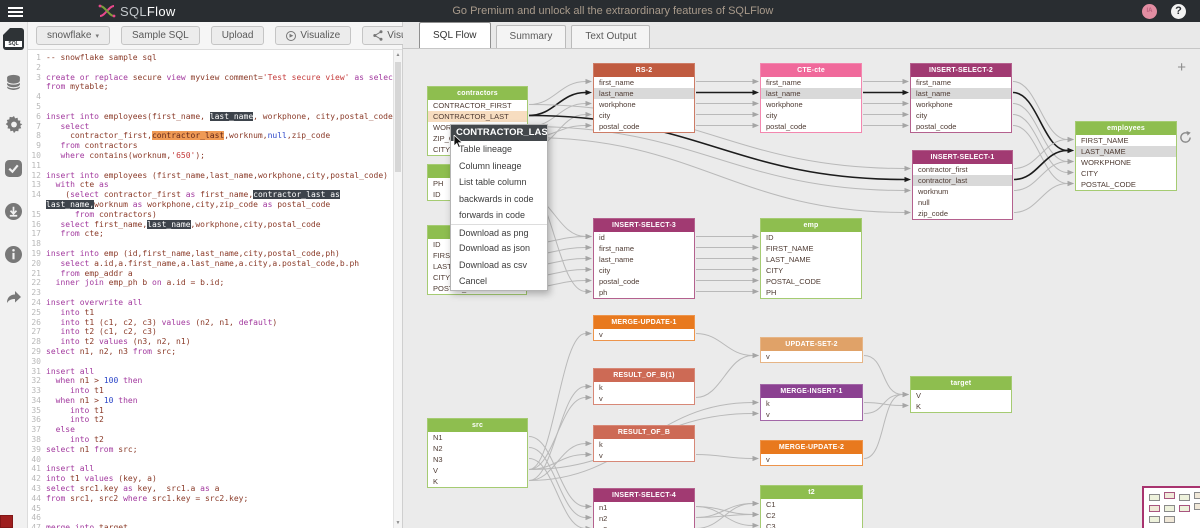 This screenshot has width=1200, height=528. What do you see at coordinates (1149, 11) in the screenshot?
I see `user-avatar: IA` at bounding box center [1149, 11].